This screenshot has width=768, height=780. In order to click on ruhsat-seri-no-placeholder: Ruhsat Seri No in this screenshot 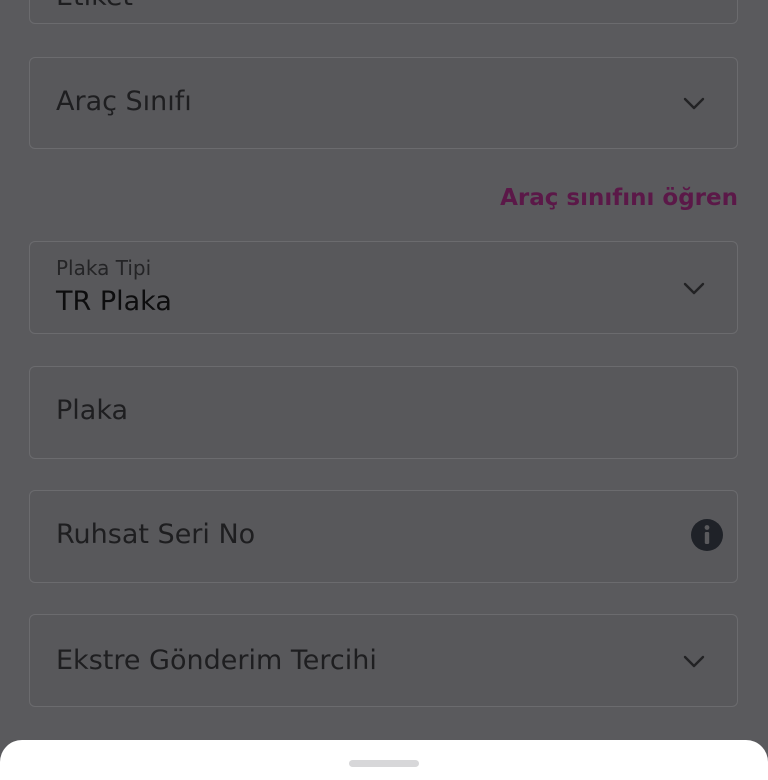, I will do `click(156, 534)`.